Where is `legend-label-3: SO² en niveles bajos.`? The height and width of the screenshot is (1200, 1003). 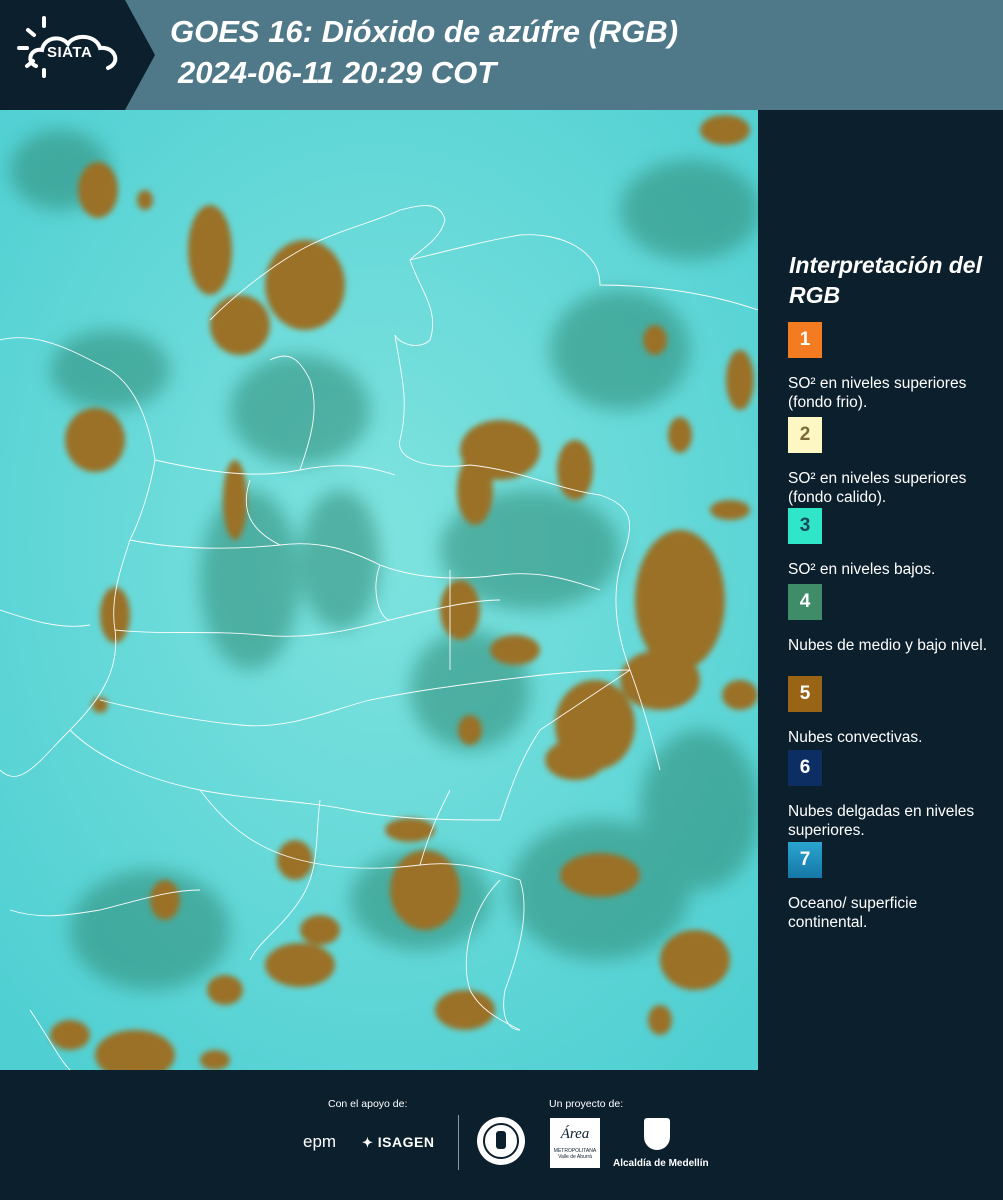
legend-label-3: SO² en niveles bajos. is located at coordinates (862, 569).